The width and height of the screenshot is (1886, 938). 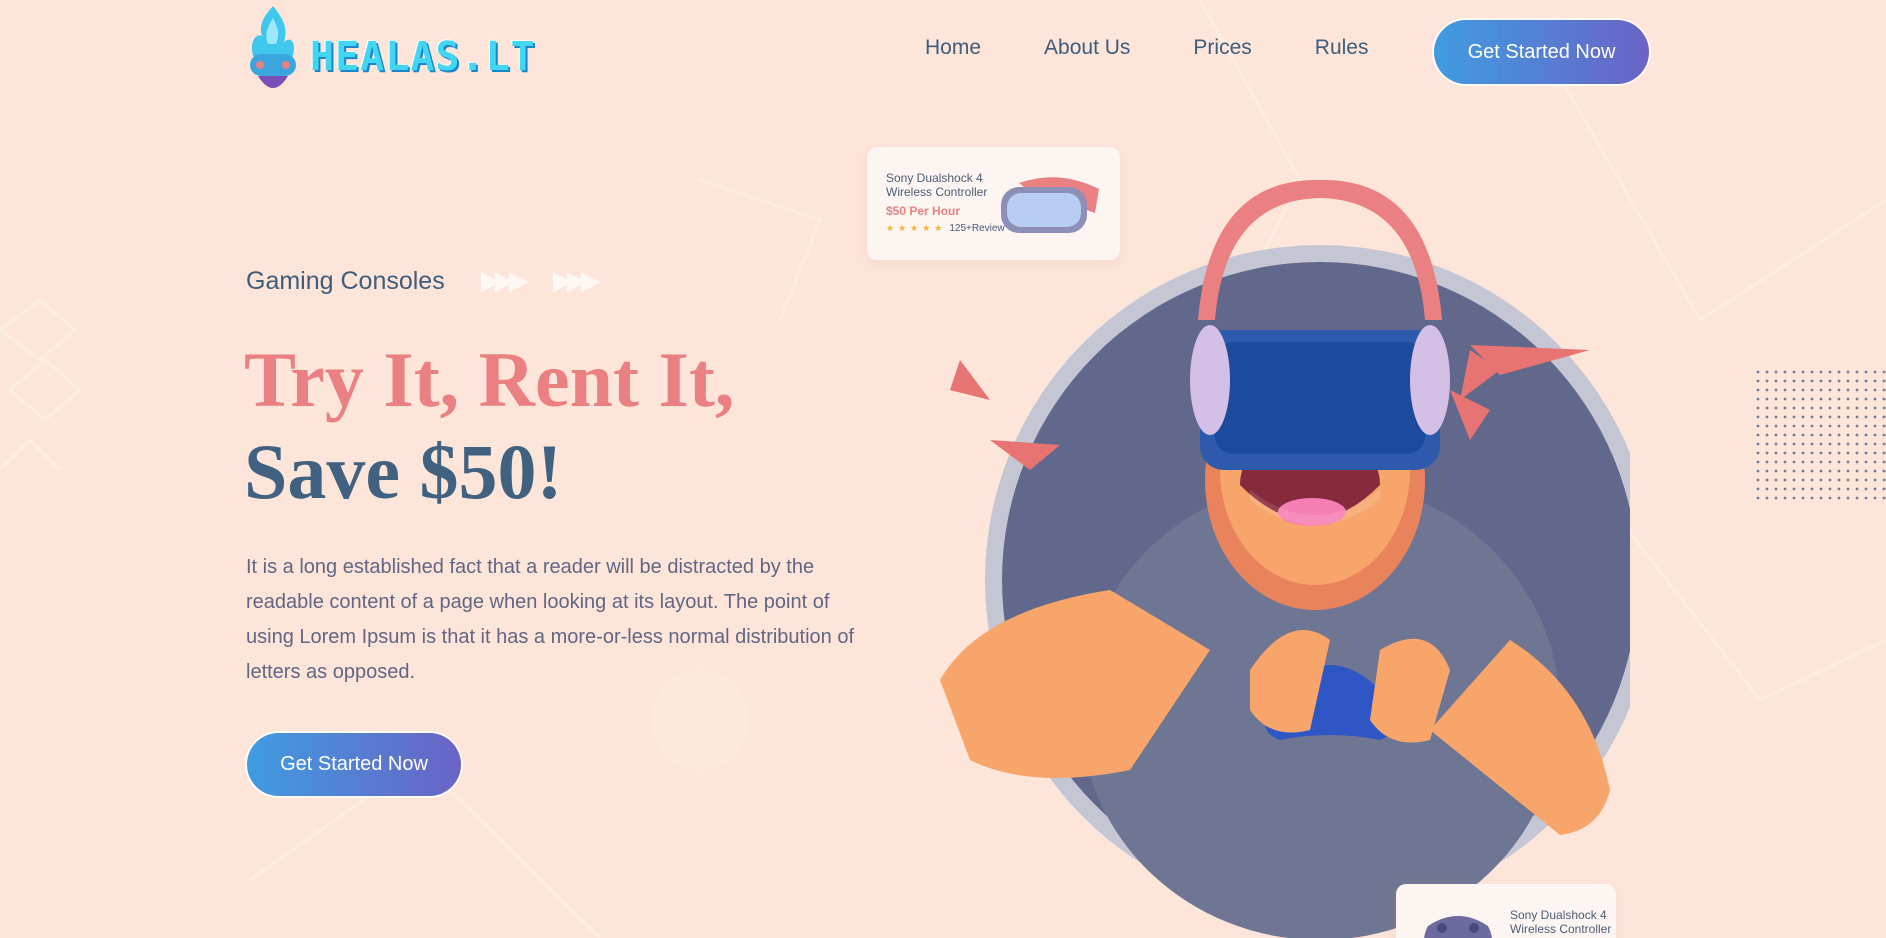 What do you see at coordinates (1222, 48) in the screenshot?
I see `nav-item-prices: Prices` at bounding box center [1222, 48].